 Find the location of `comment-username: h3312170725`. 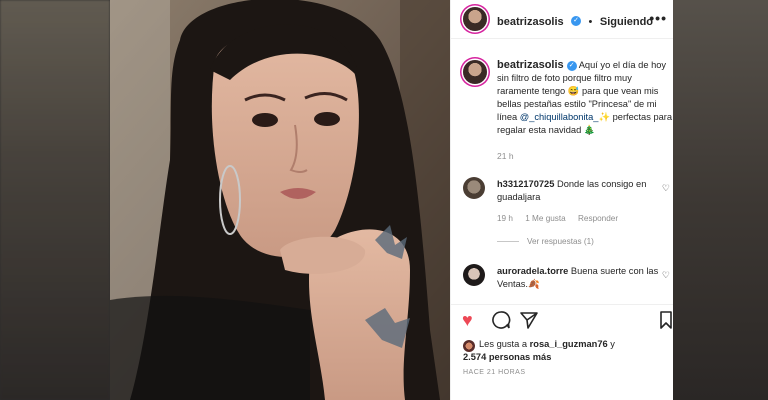

comment-username: h3312170725 is located at coordinates (525, 184).